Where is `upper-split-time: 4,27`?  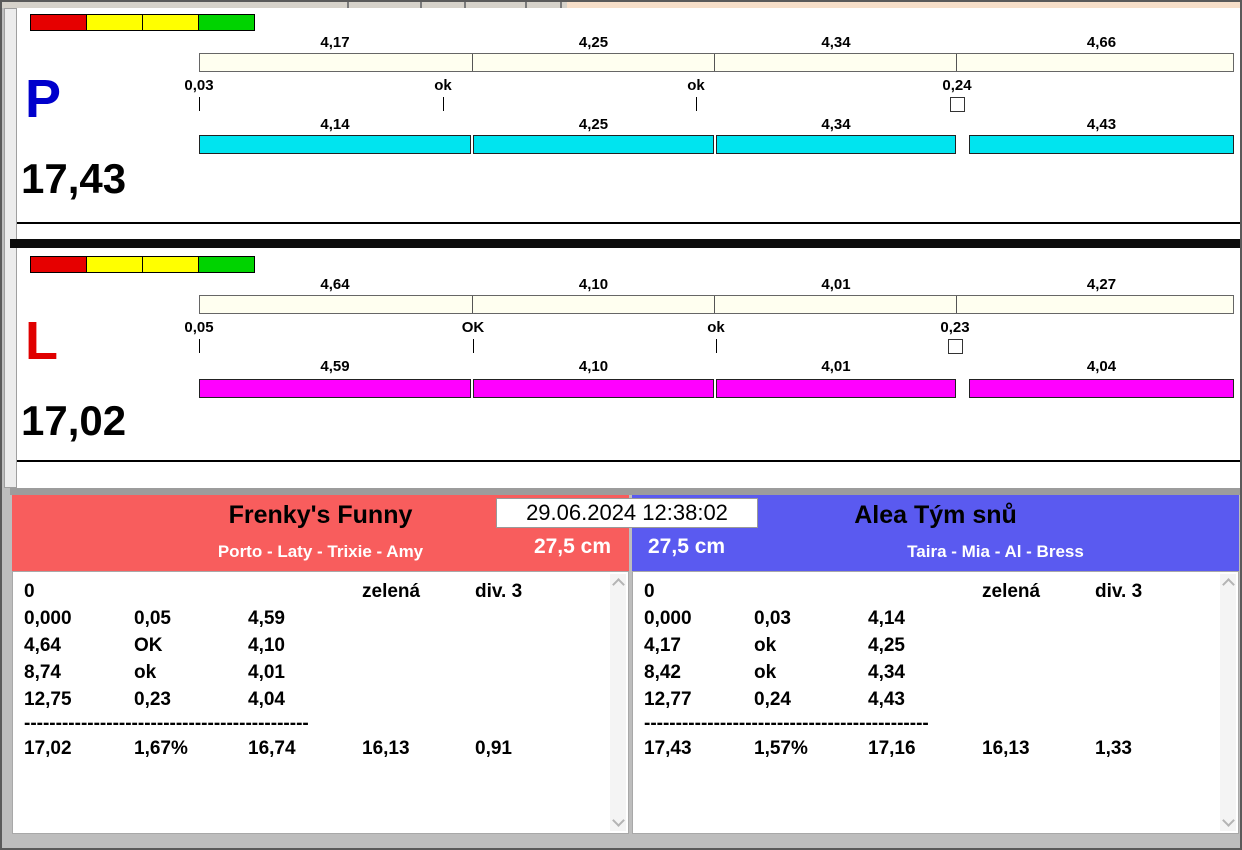 upper-split-time: 4,27 is located at coordinates (1101, 284).